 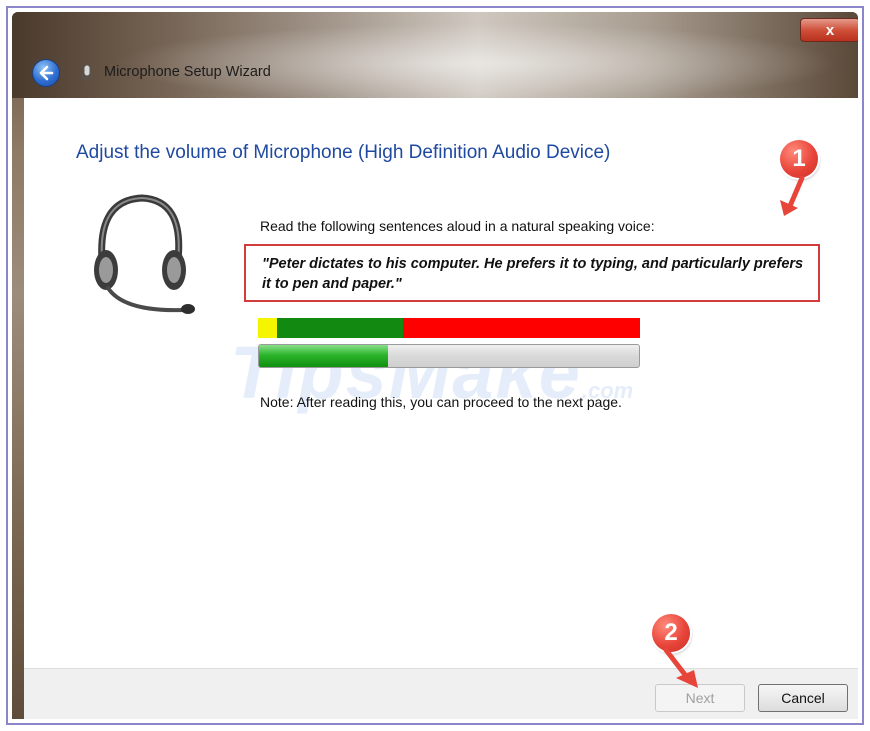 I want to click on annotation-arrow-1-icon, so click(x=792, y=196).